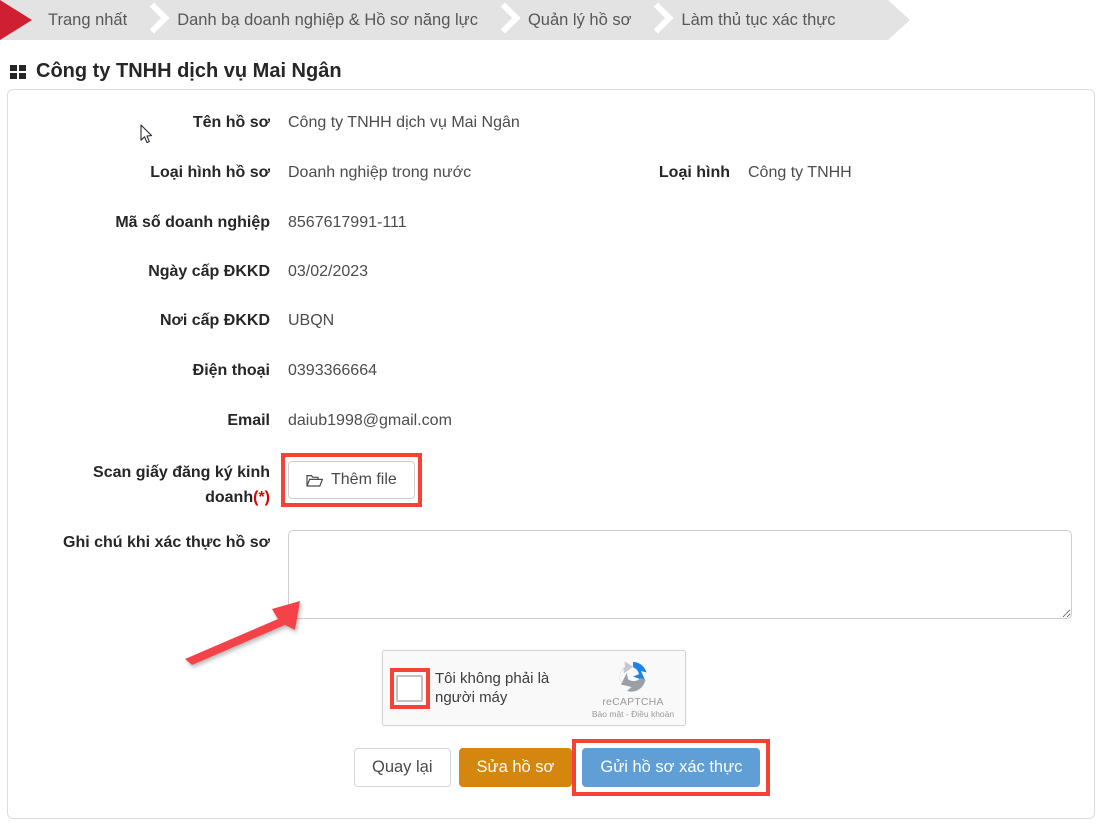 The width and height of the screenshot is (1105, 833). I want to click on recaptcha-checkbox-wrap, so click(409, 688).